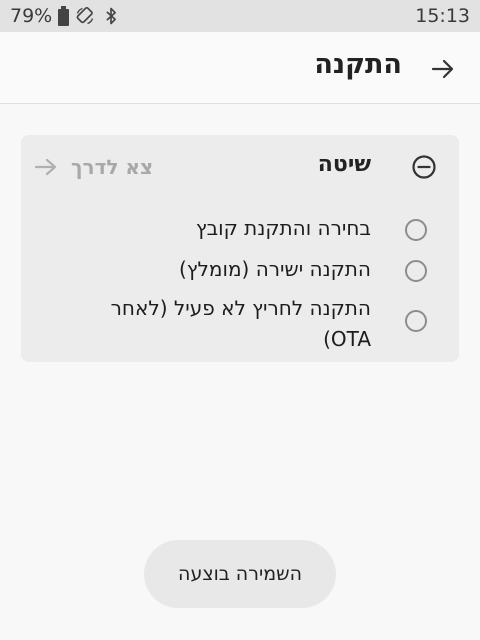 The height and width of the screenshot is (640, 480). Describe the element at coordinates (283, 228) in the screenshot. I see `option-label: בחירה והתקנת קובץ` at that location.